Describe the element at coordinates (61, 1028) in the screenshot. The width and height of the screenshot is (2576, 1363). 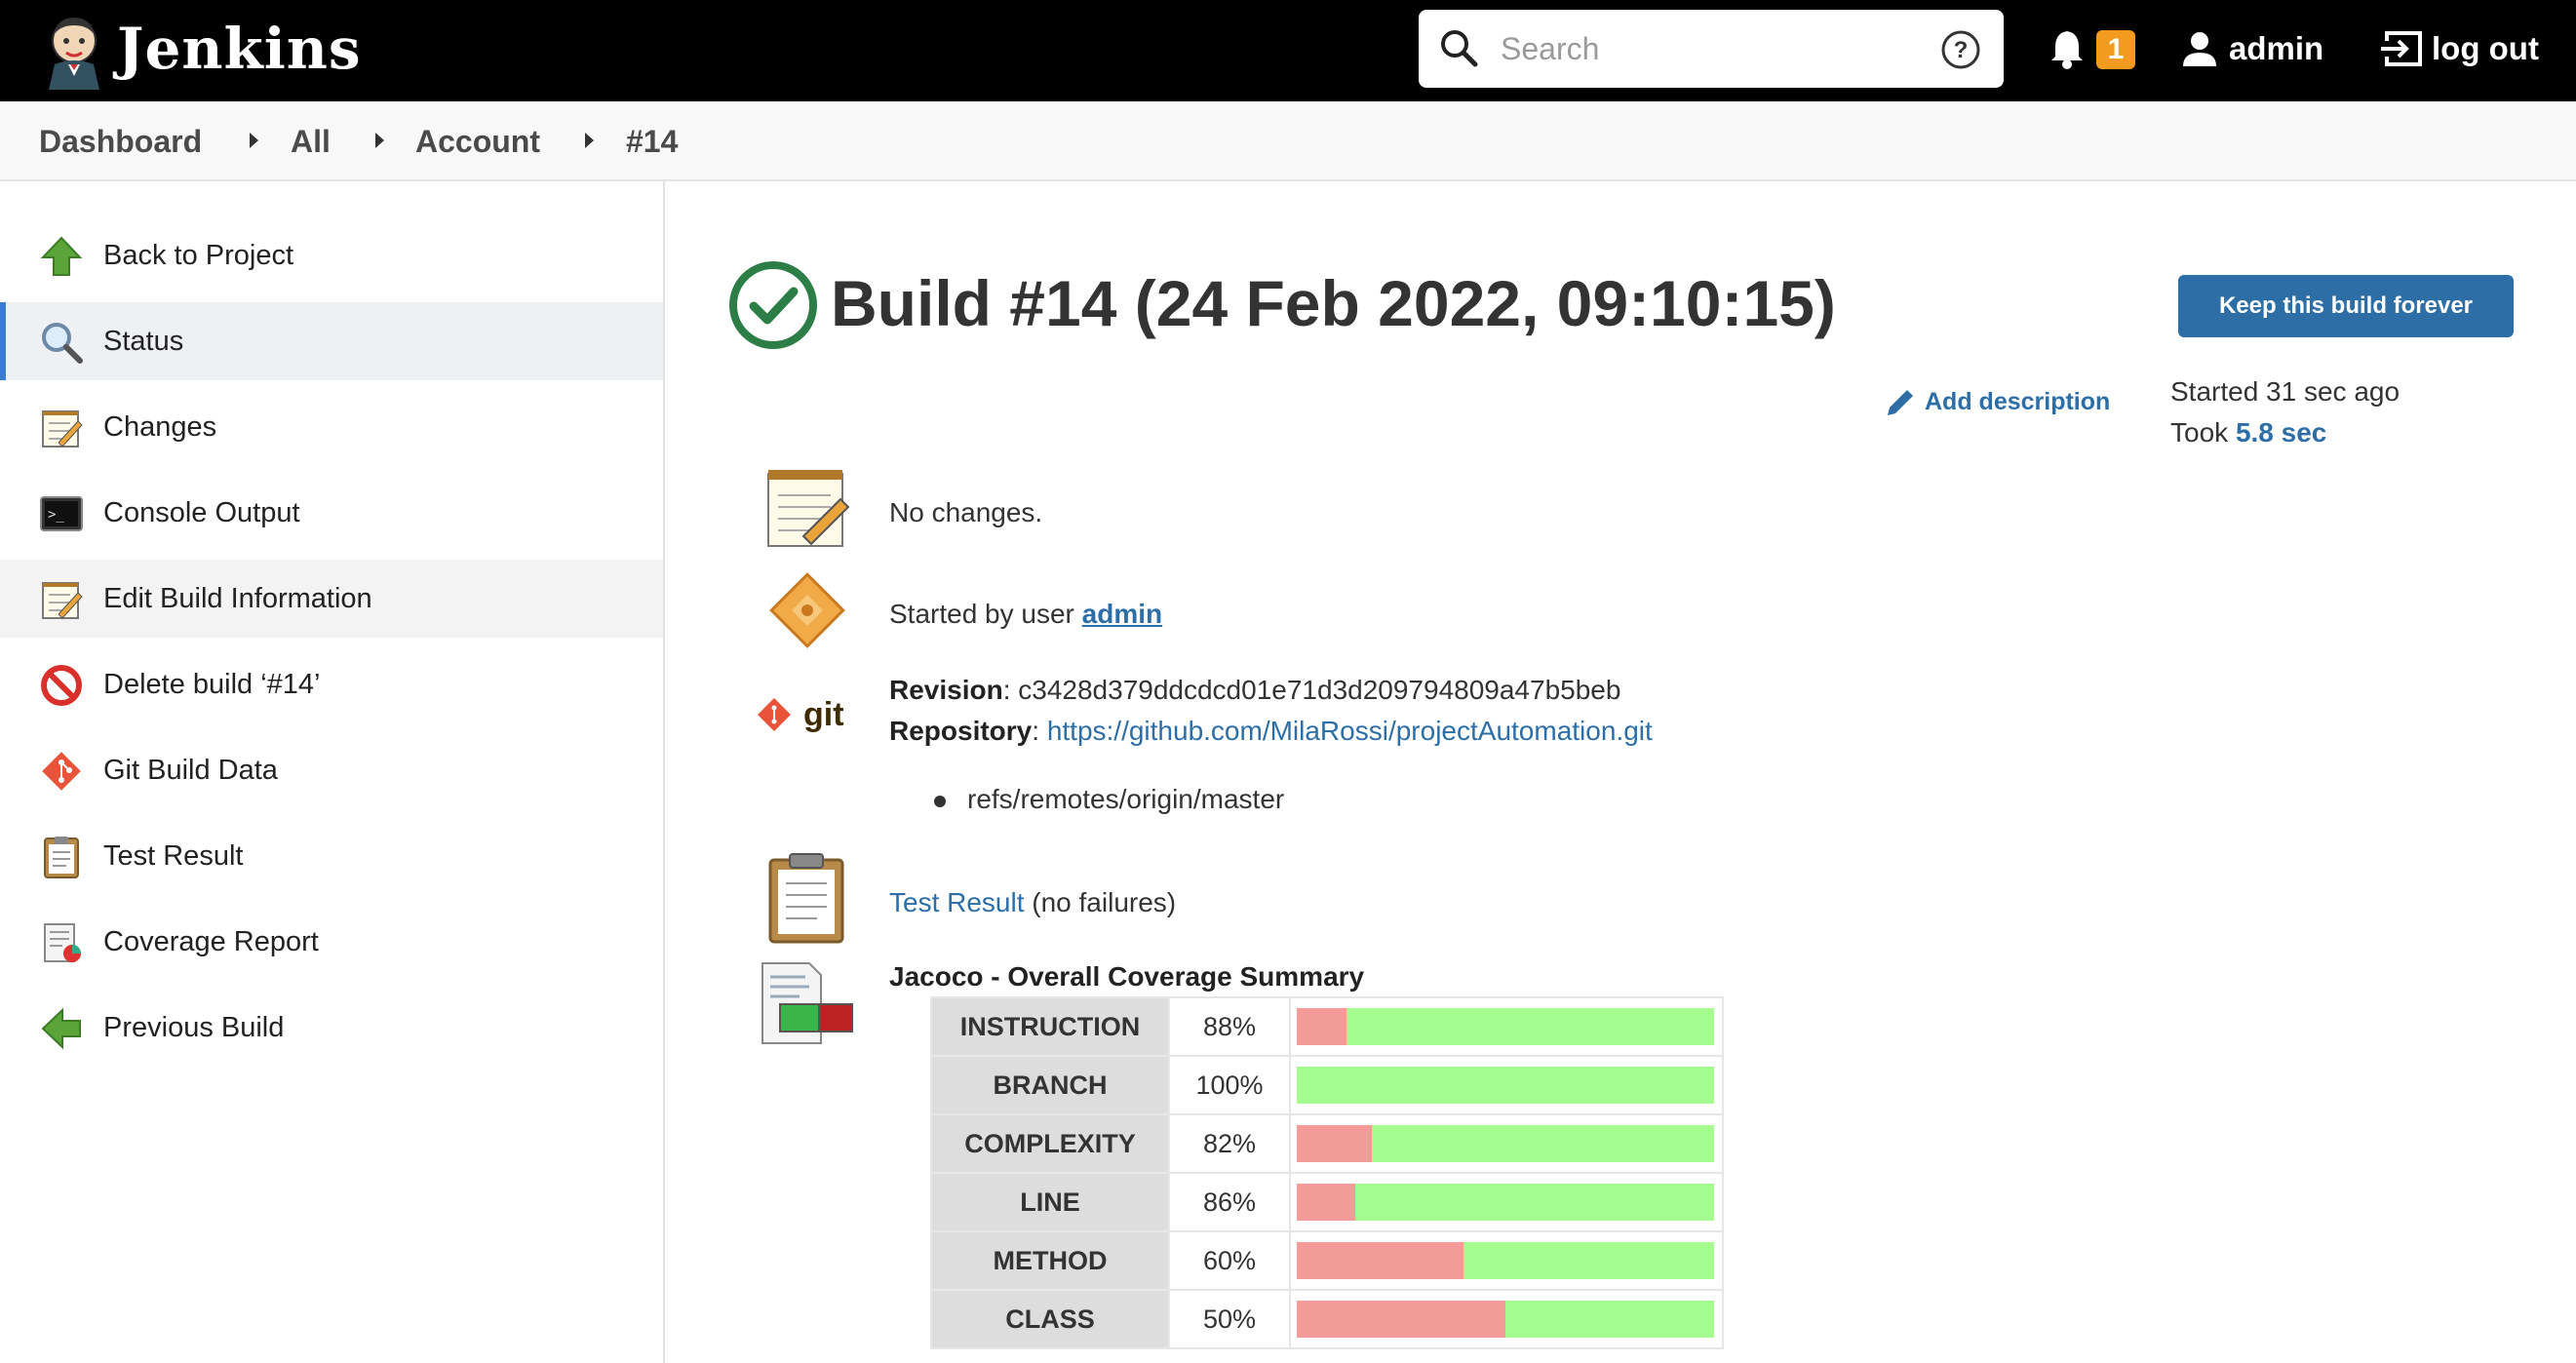
I see `left-arrow-icon` at that location.